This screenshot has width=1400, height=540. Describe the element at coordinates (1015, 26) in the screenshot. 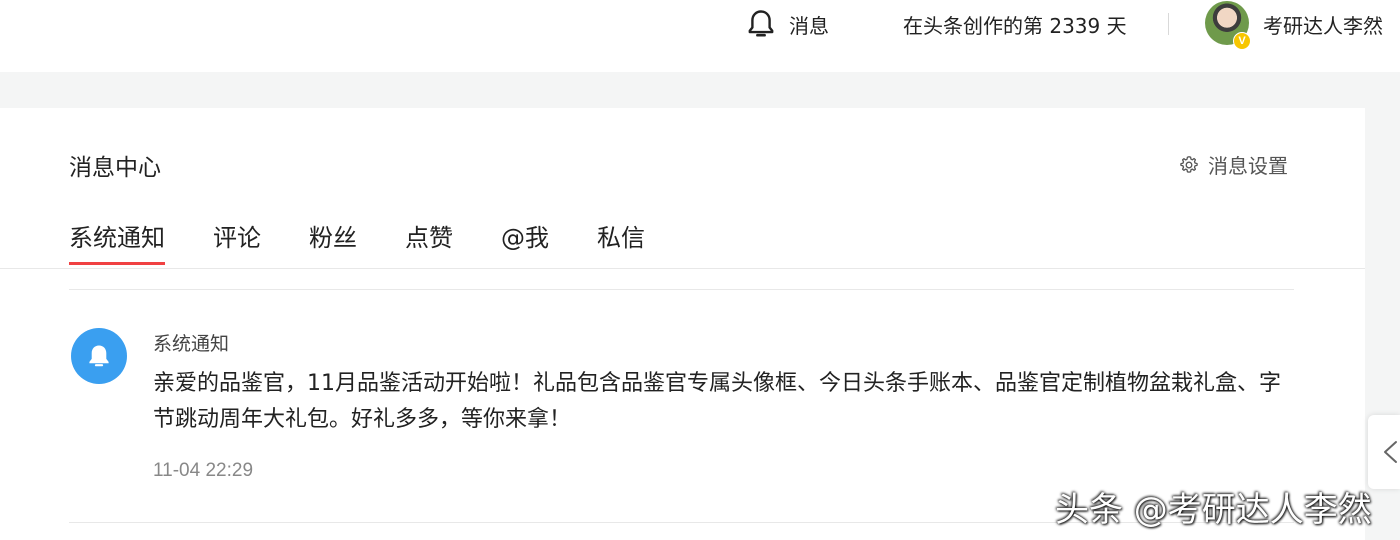

I see `creation-days-text: 在头条创作的第 2339 天` at that location.